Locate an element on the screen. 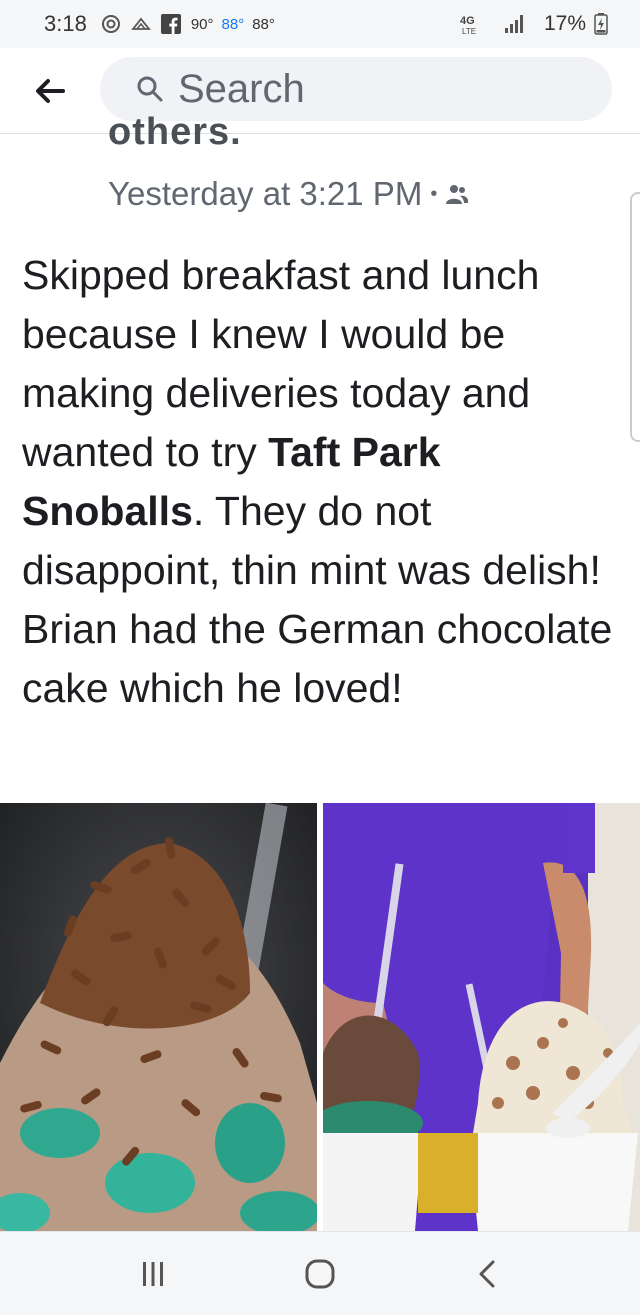  recent-apps-button is located at coordinates (153, 1274).